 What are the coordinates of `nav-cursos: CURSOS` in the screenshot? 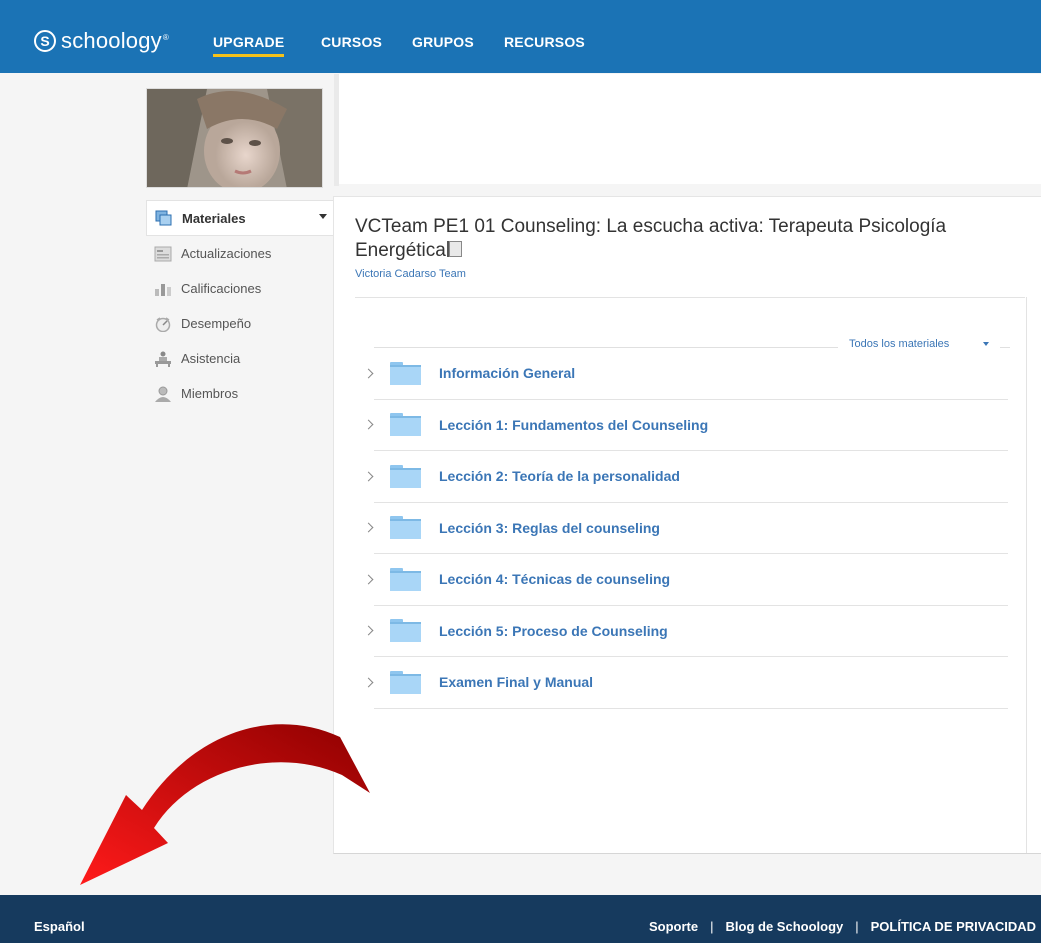 It's located at (351, 42).